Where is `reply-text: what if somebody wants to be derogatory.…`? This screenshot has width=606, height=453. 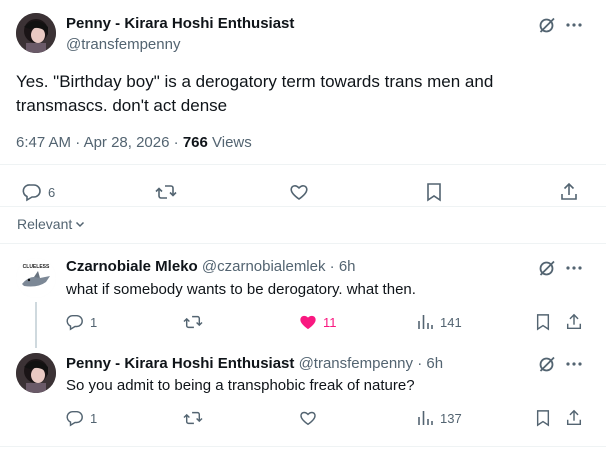 reply-text: what if somebody wants to be derogatory.… is located at coordinates (241, 289).